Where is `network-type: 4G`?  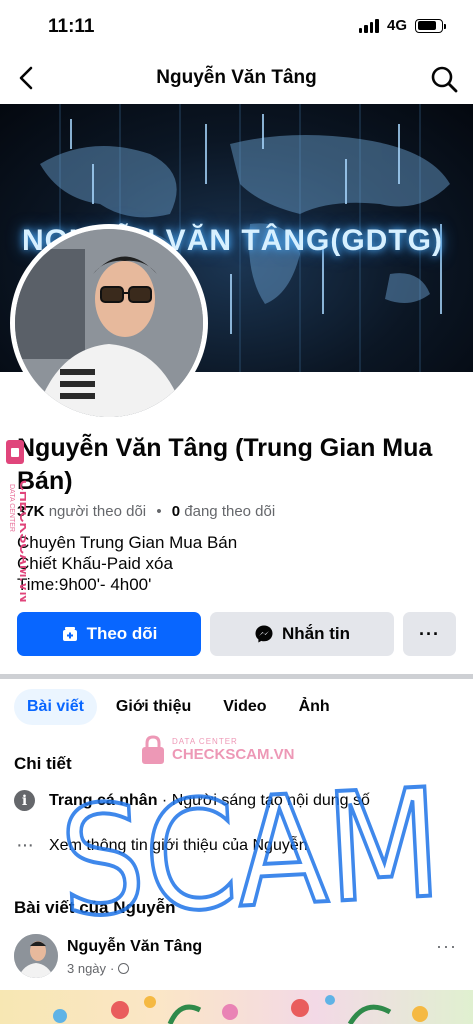 network-type: 4G is located at coordinates (396, 25).